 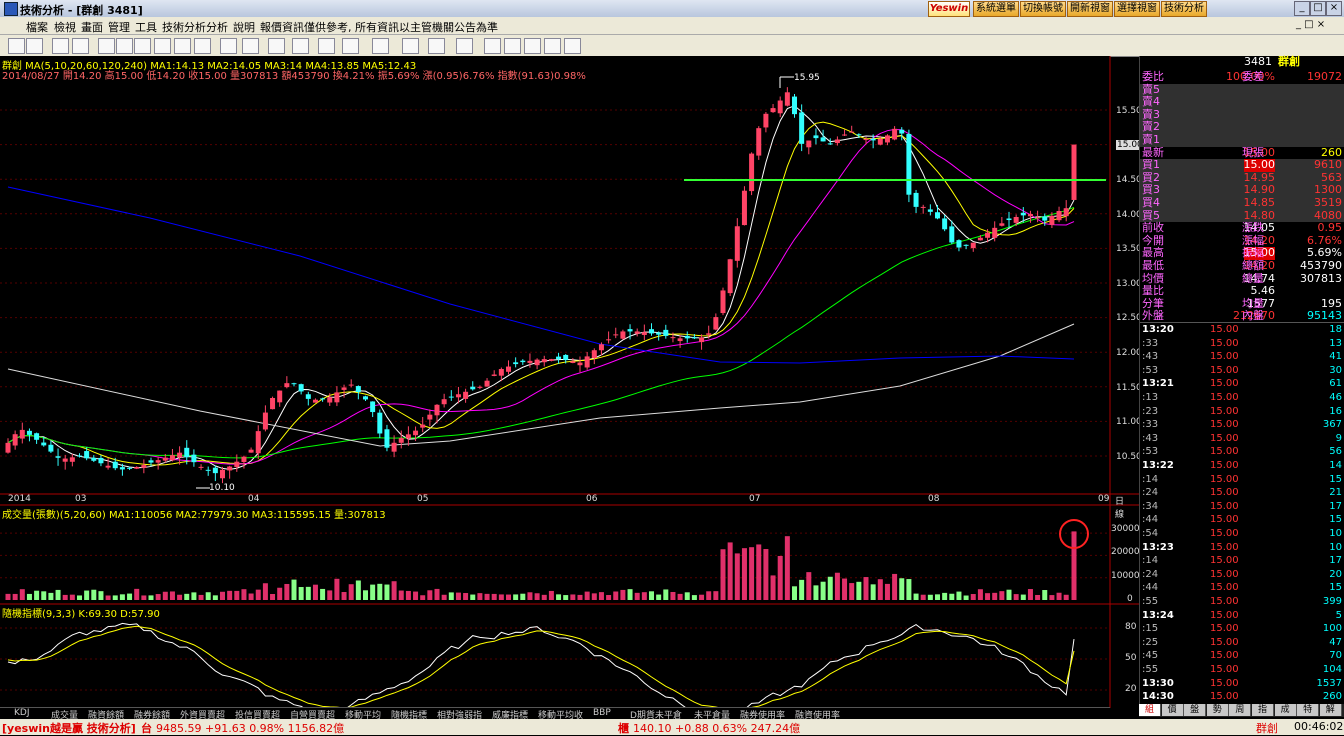 What do you see at coordinates (184, 27) in the screenshot?
I see `menu-tech-analysis: 技術分析` at bounding box center [184, 27].